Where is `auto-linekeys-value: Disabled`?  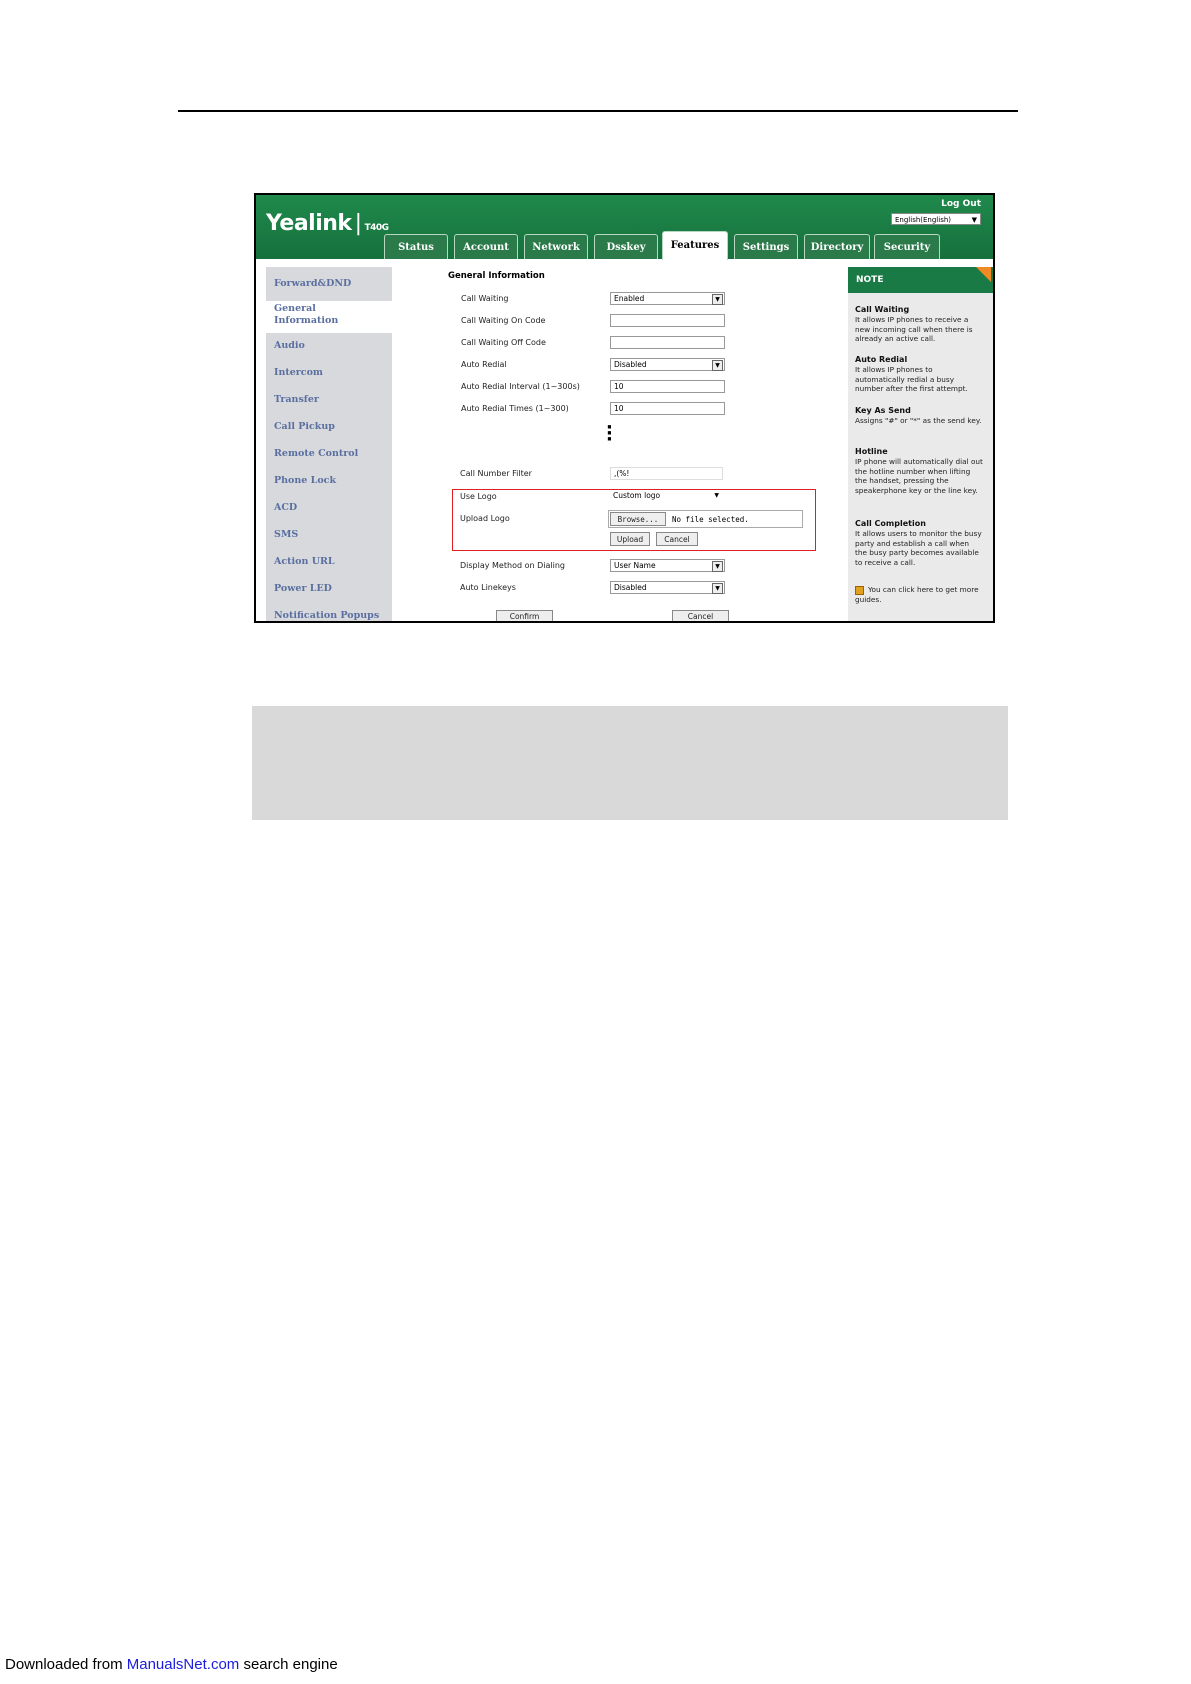 auto-linekeys-value: Disabled is located at coordinates (630, 587).